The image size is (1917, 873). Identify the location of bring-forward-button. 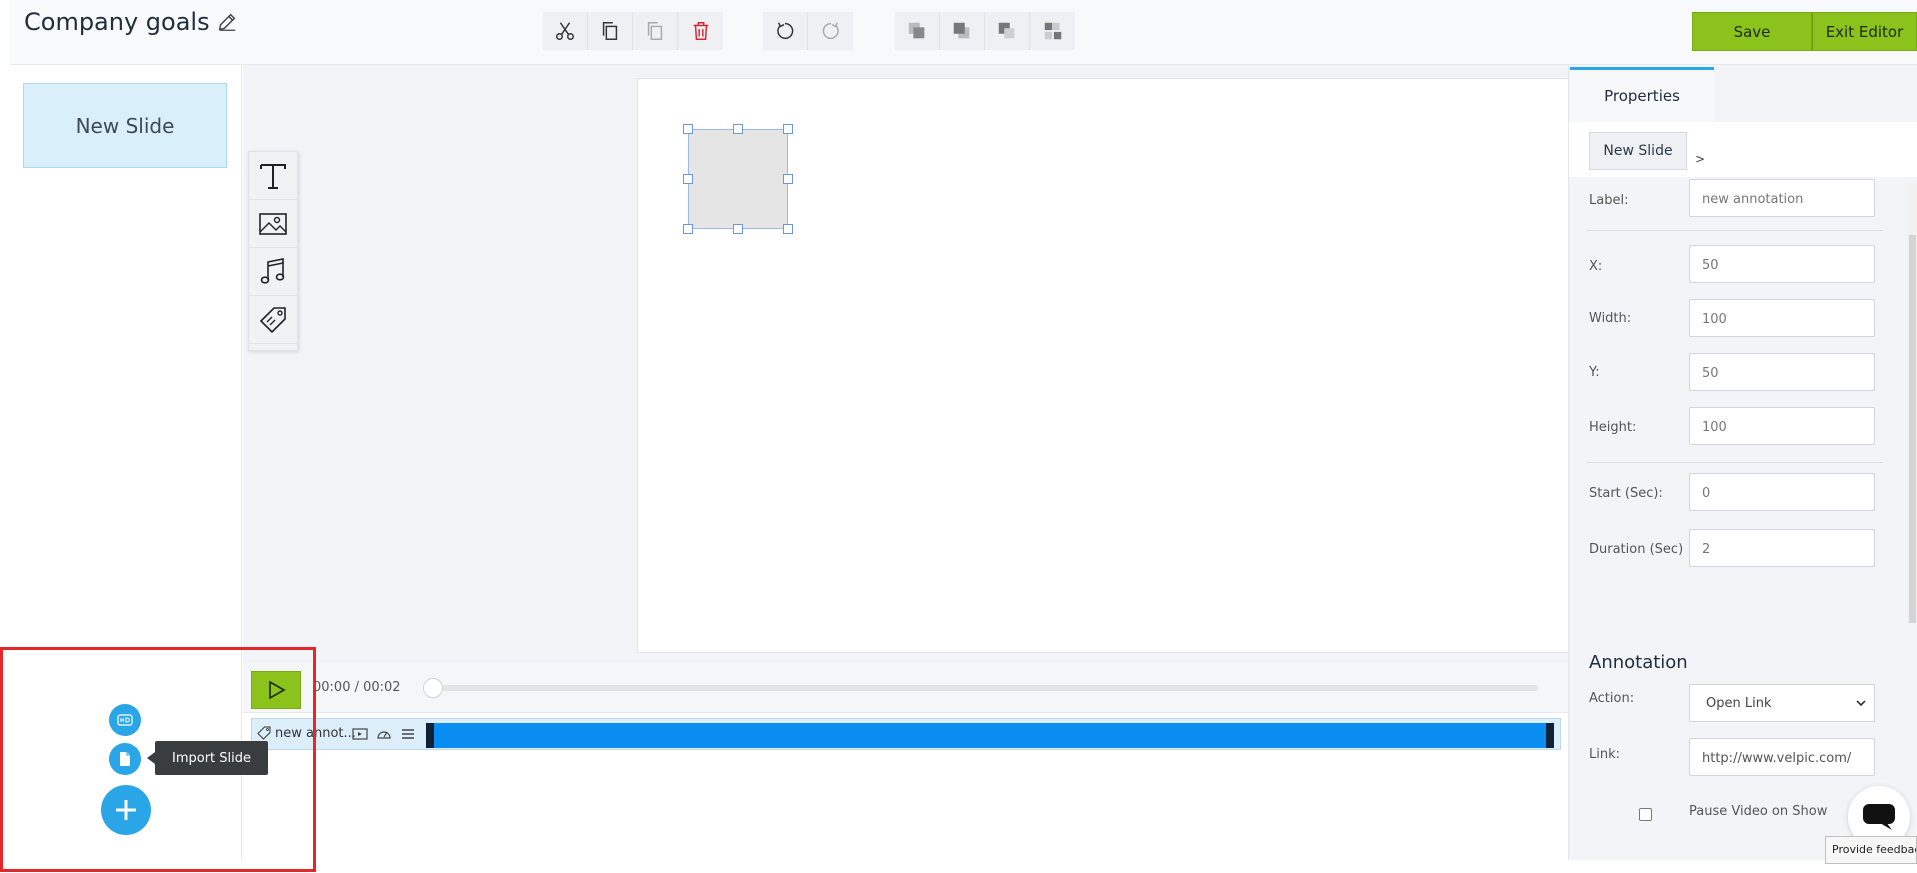
(917, 31).